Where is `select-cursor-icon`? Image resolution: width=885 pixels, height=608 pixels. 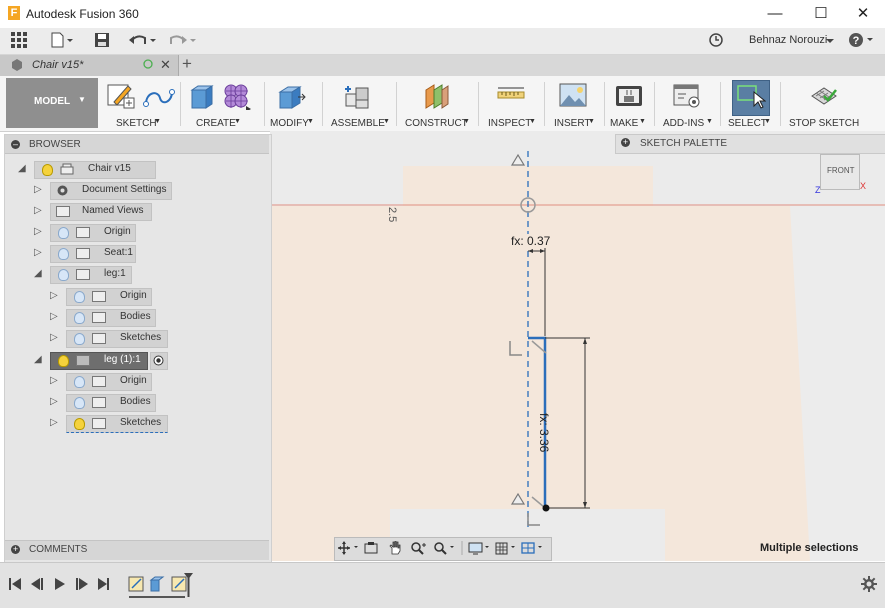 select-cursor-icon is located at coordinates (751, 97).